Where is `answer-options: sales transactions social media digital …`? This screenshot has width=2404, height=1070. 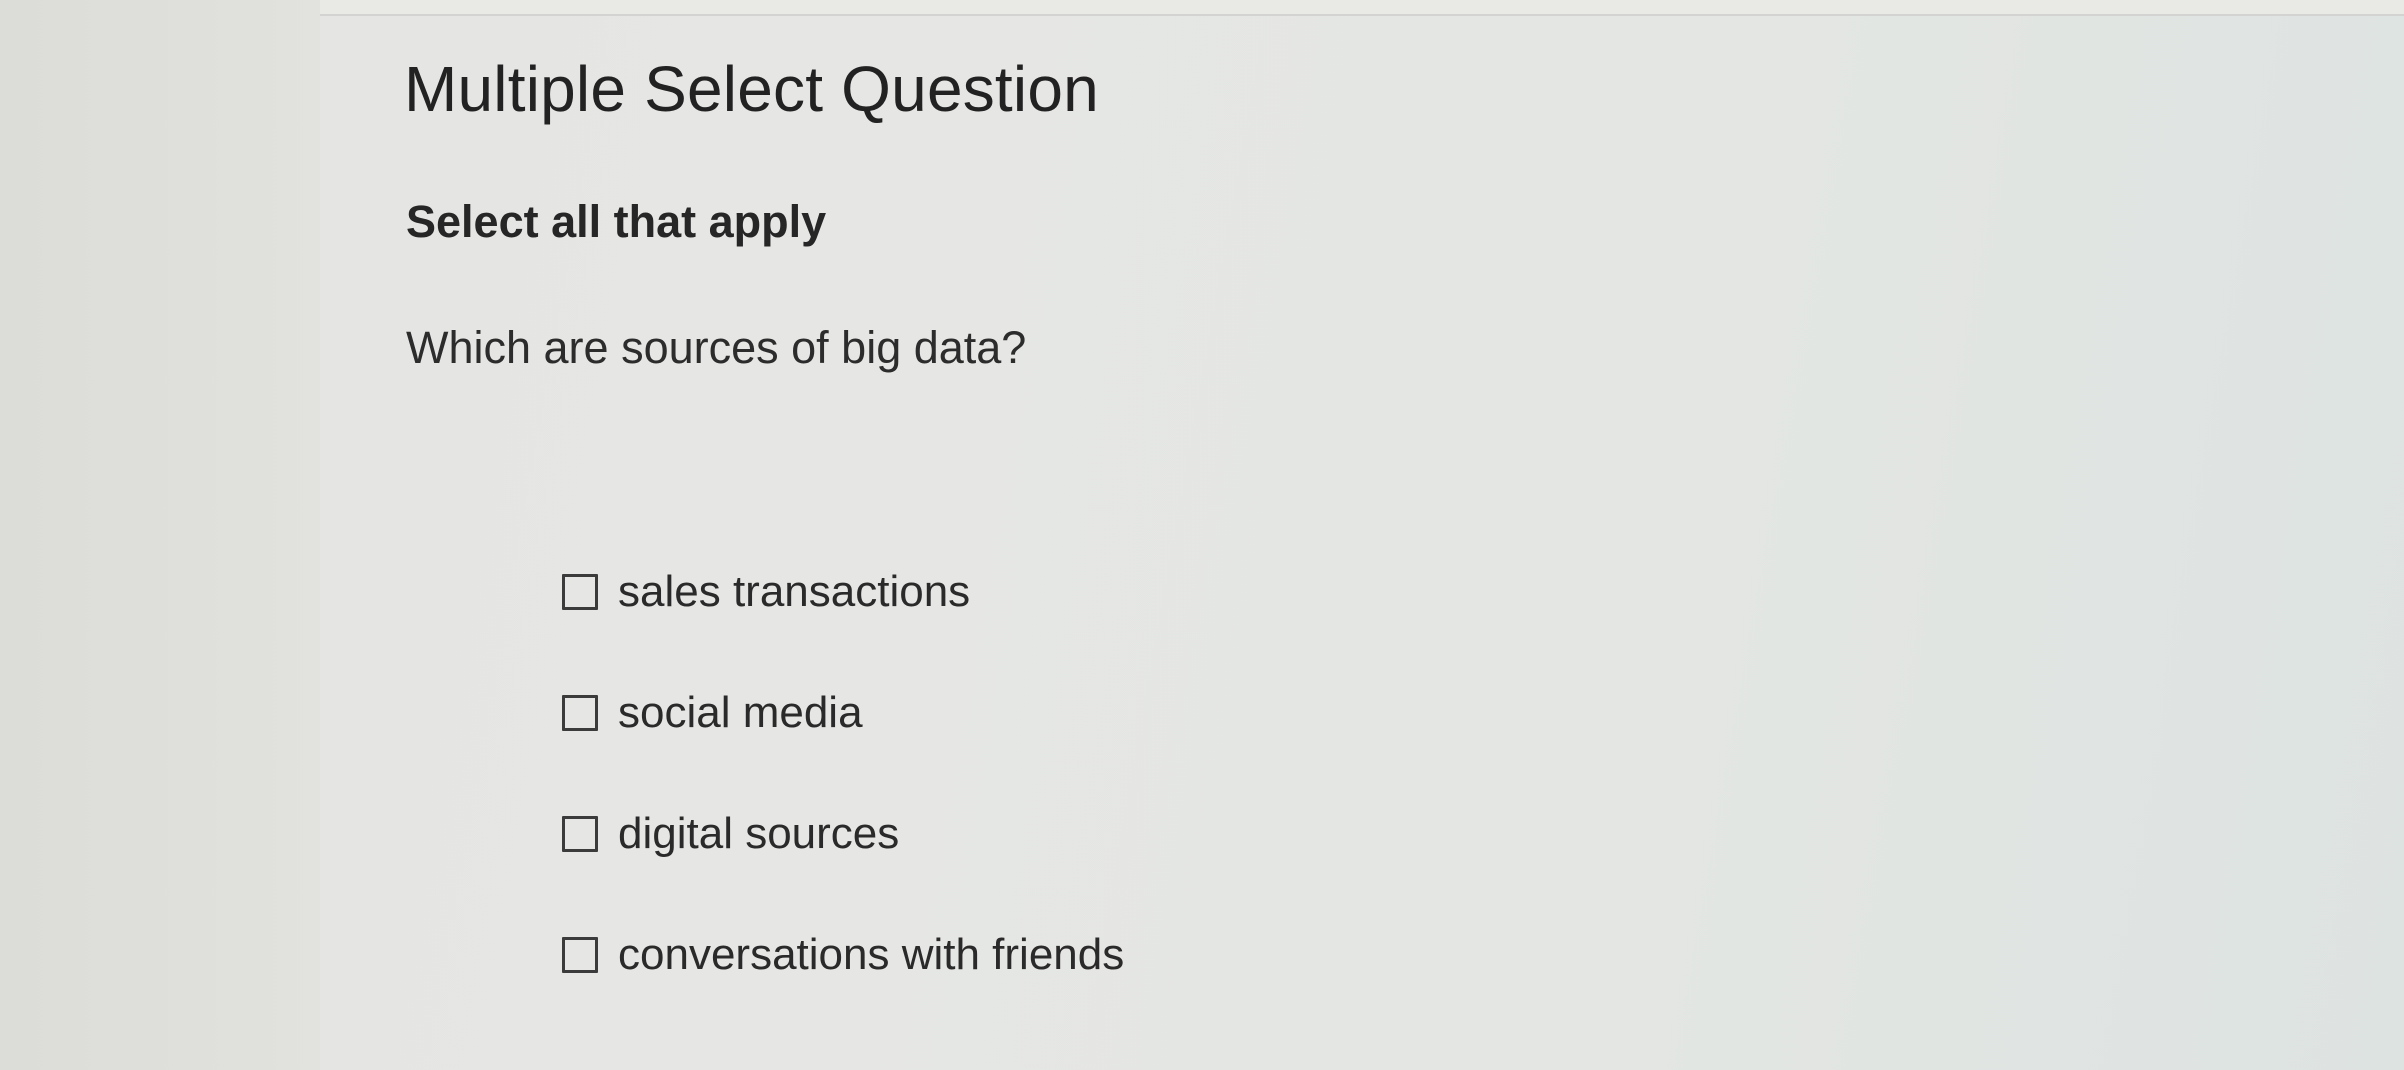
answer-options: sales transactions social media digital … is located at coordinates (843, 804).